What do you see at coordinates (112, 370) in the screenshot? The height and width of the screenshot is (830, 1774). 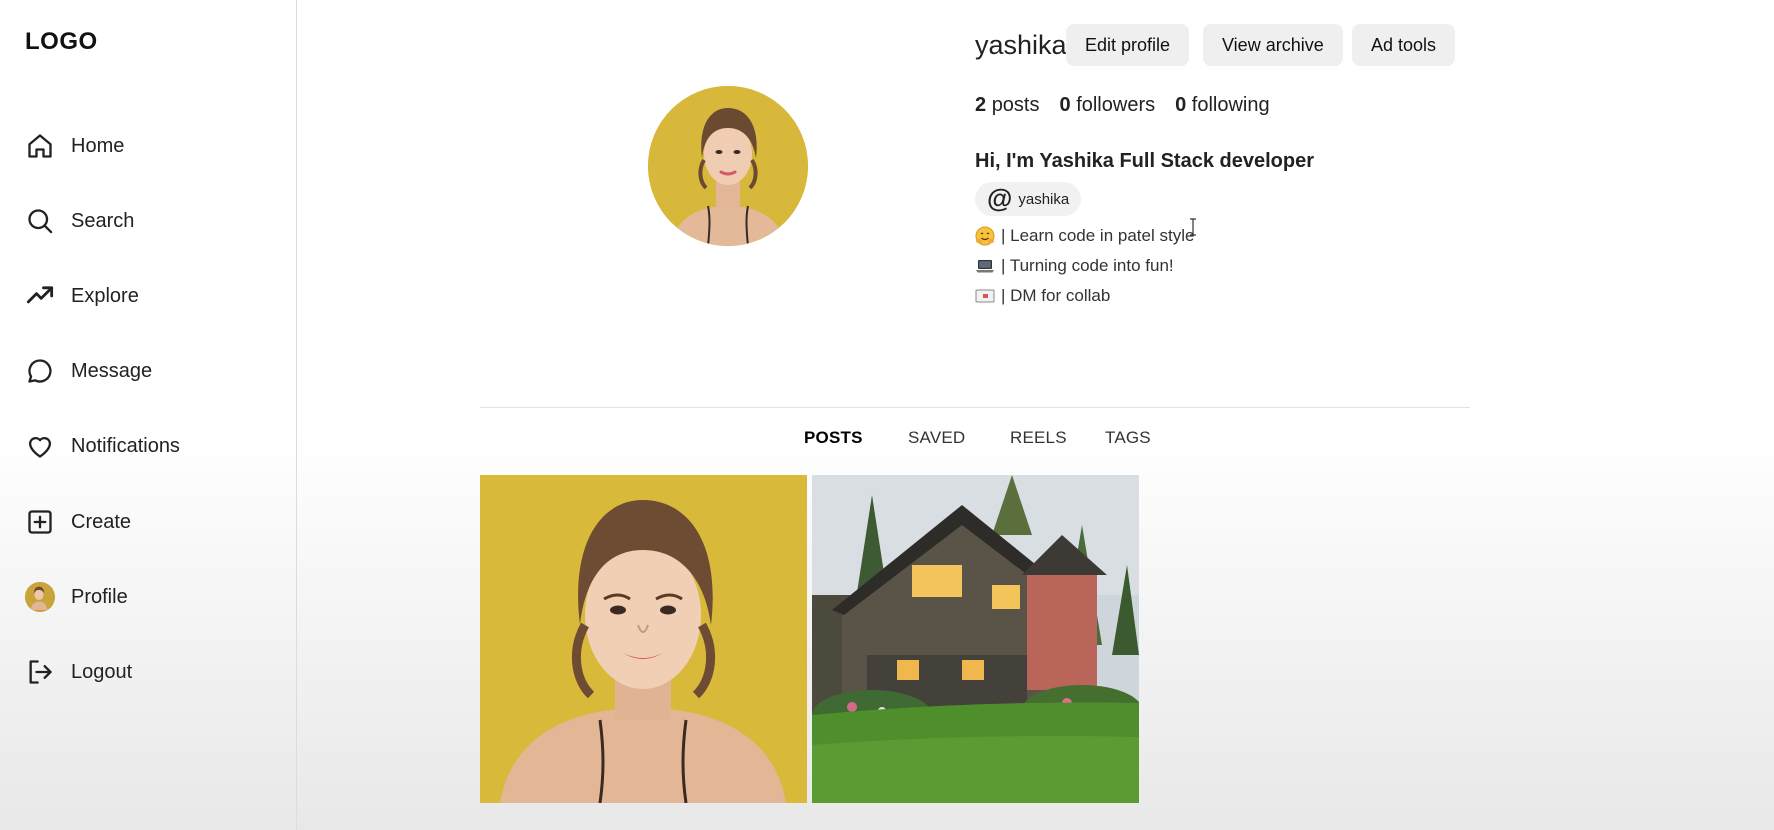 I see `sidebar-item-label: Message` at bounding box center [112, 370].